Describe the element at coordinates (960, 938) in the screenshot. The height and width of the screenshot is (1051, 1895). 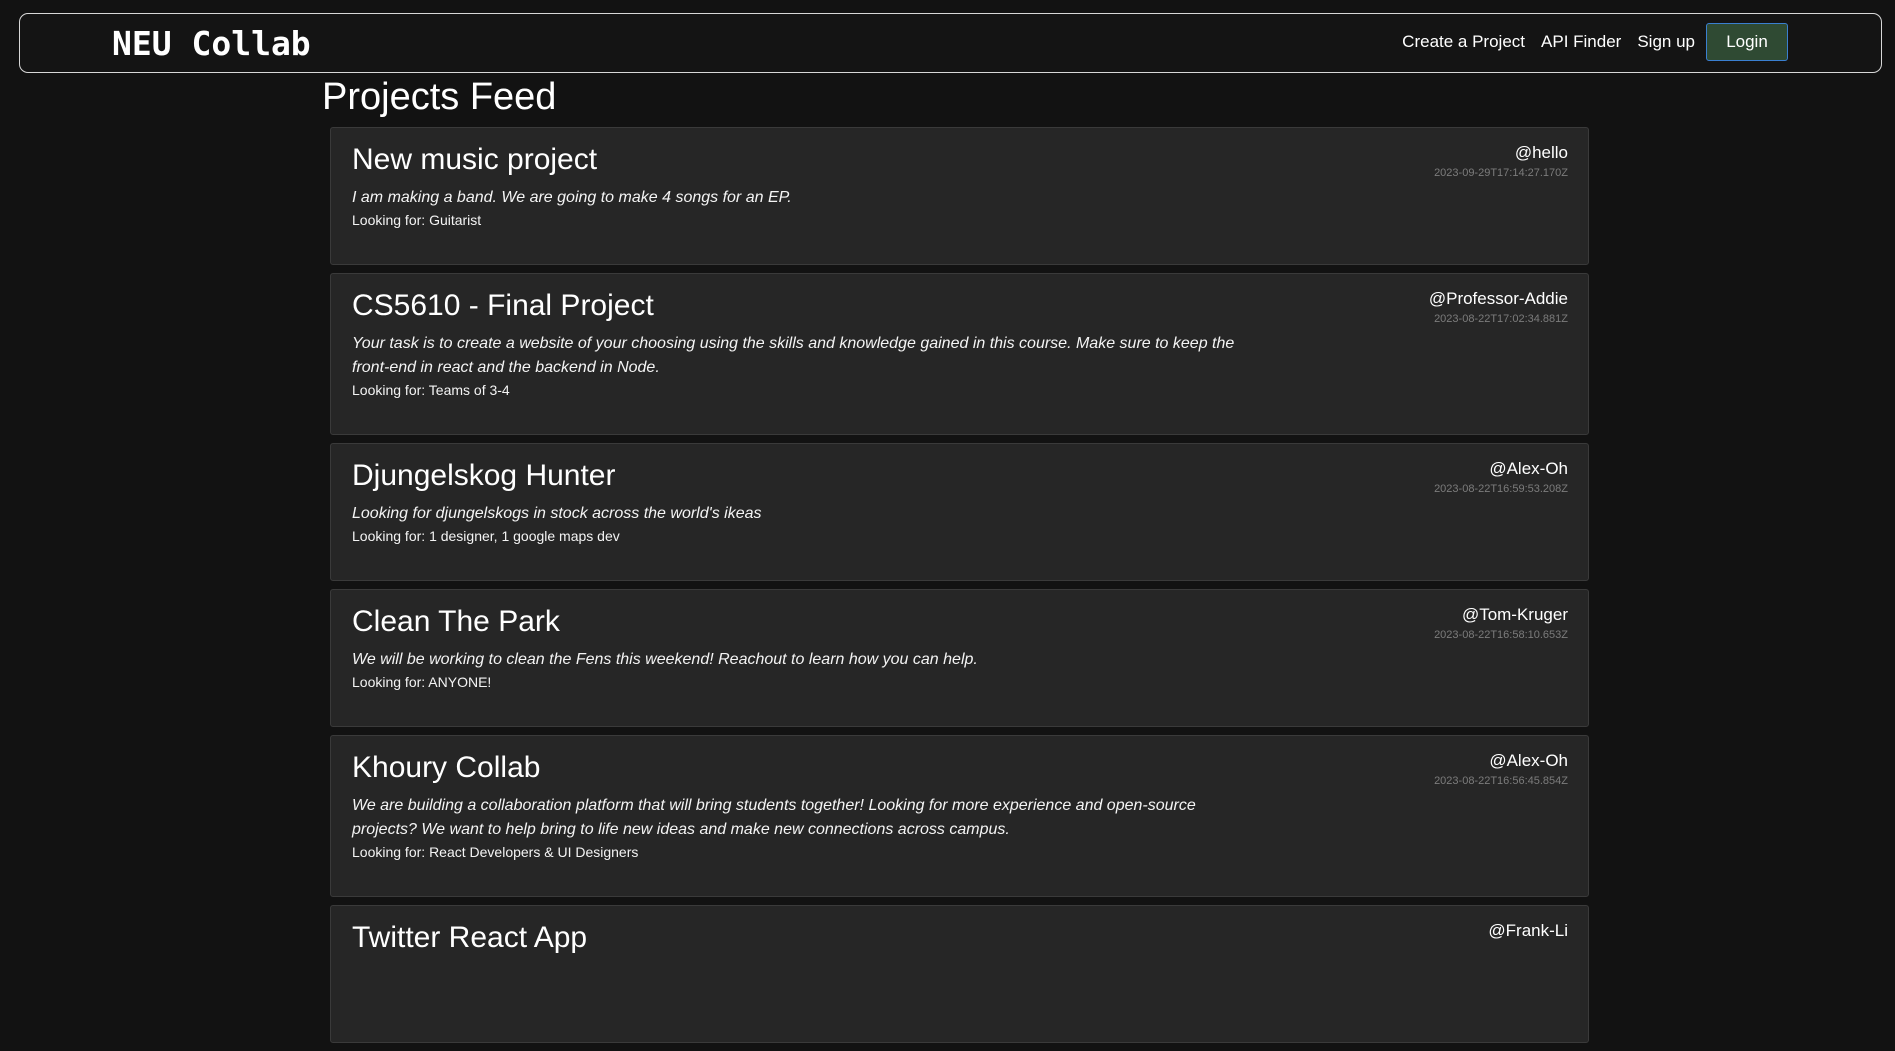
I see `project-title: Twitter React App` at that location.